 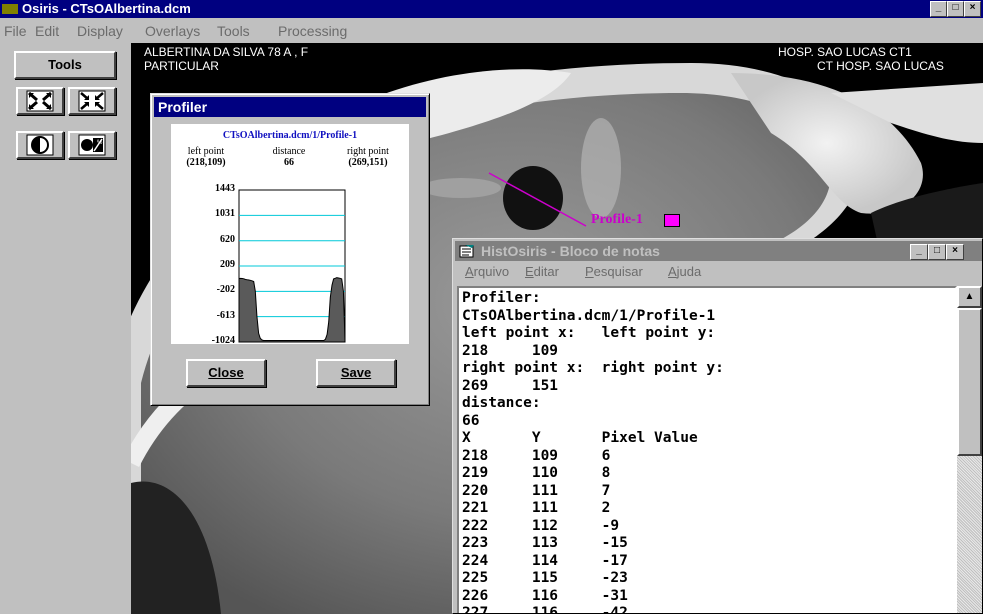 I want to click on notepad-line: 218 109, so click(x=510, y=350).